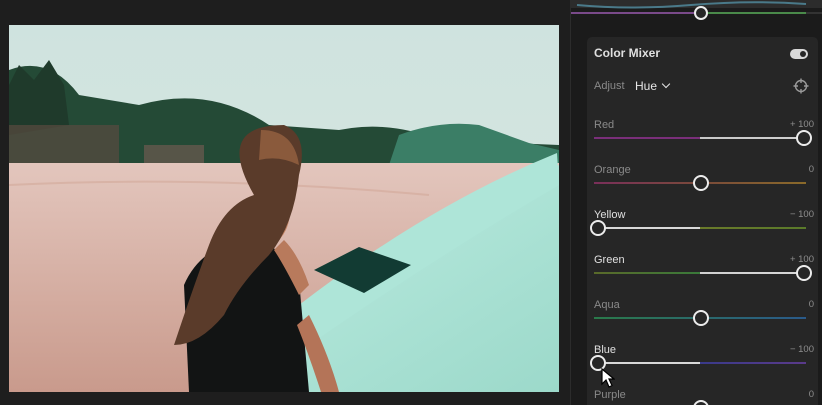 The height and width of the screenshot is (405, 822). What do you see at coordinates (801, 86) in the screenshot?
I see `target-adjust-icon` at bounding box center [801, 86].